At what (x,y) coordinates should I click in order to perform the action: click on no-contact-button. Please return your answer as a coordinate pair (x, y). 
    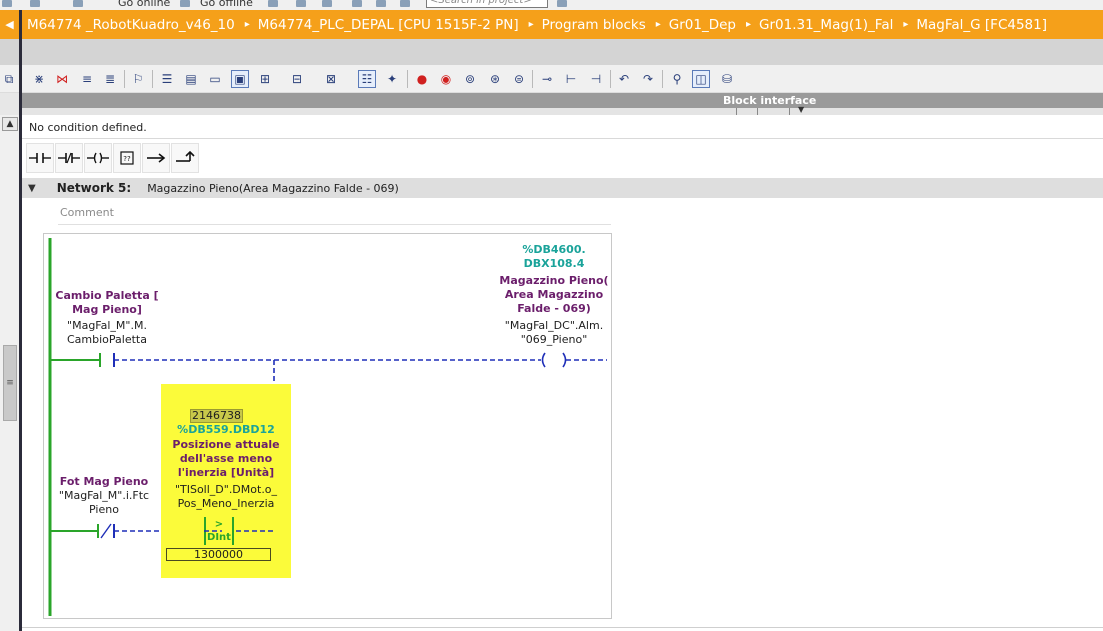
    Looking at the image, I should click on (40, 158).